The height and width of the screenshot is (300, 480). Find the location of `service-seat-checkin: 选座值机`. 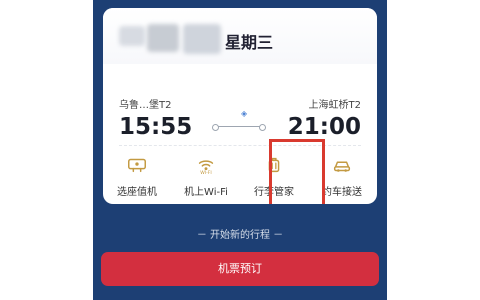

service-seat-checkin: 选座值机 is located at coordinates (137, 176).